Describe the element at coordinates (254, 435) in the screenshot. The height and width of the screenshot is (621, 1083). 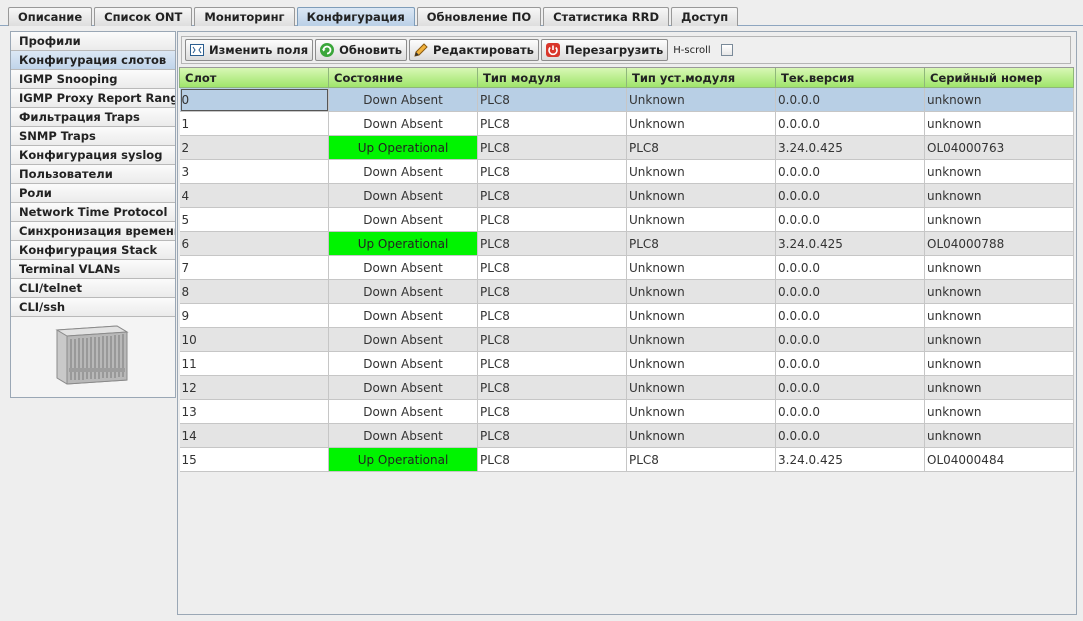
I see `cell-slot: 14` at that location.